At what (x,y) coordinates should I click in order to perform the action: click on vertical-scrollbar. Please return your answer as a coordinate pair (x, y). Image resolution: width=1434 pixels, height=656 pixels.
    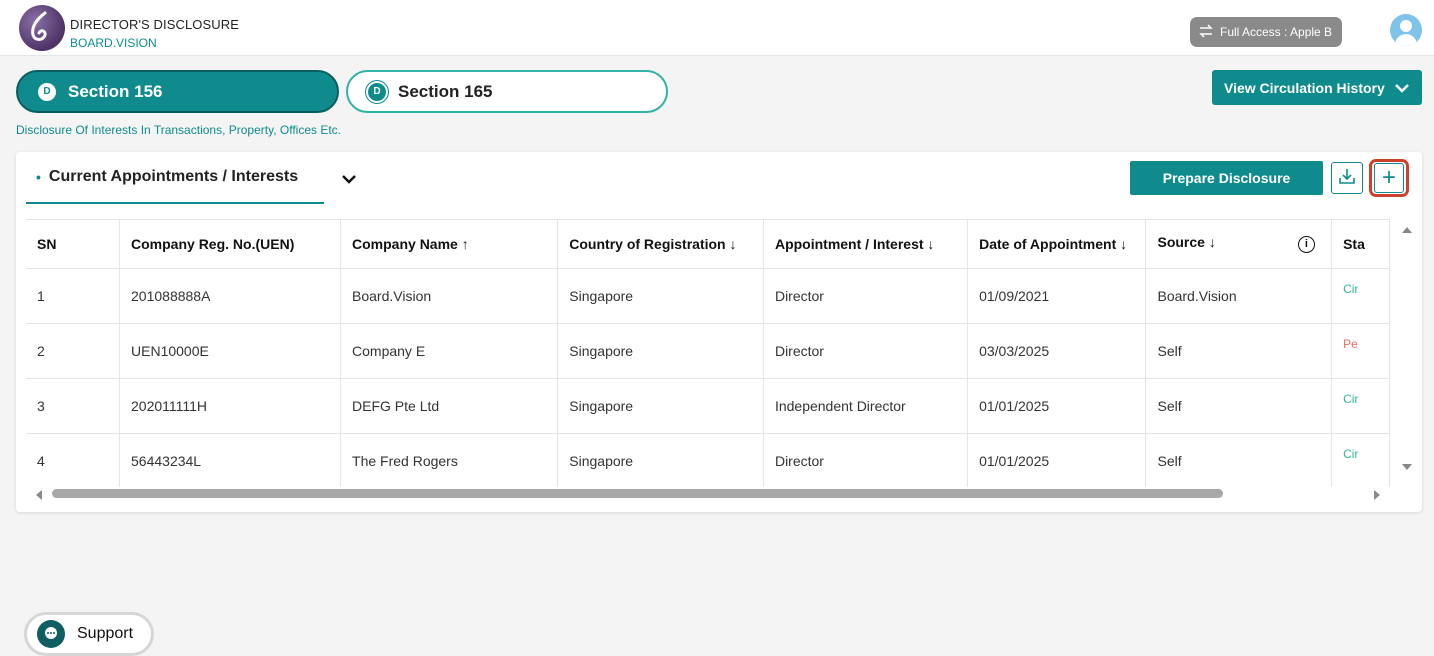
    Looking at the image, I should click on (1406, 354).